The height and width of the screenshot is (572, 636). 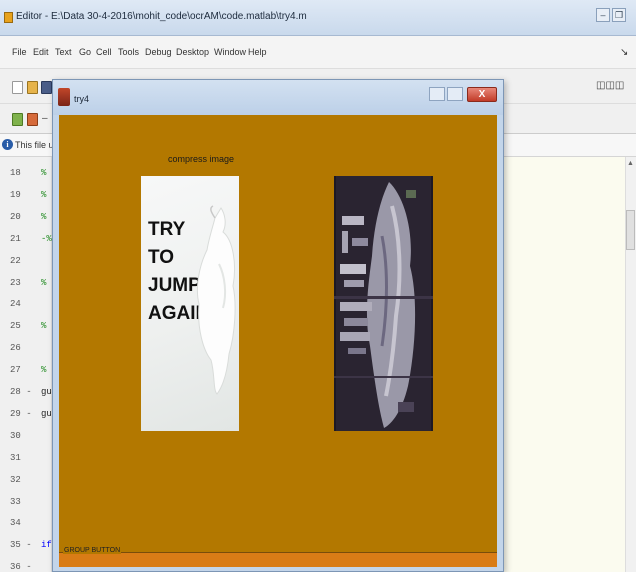 I want to click on goat-illustration, so click(x=216, y=300).